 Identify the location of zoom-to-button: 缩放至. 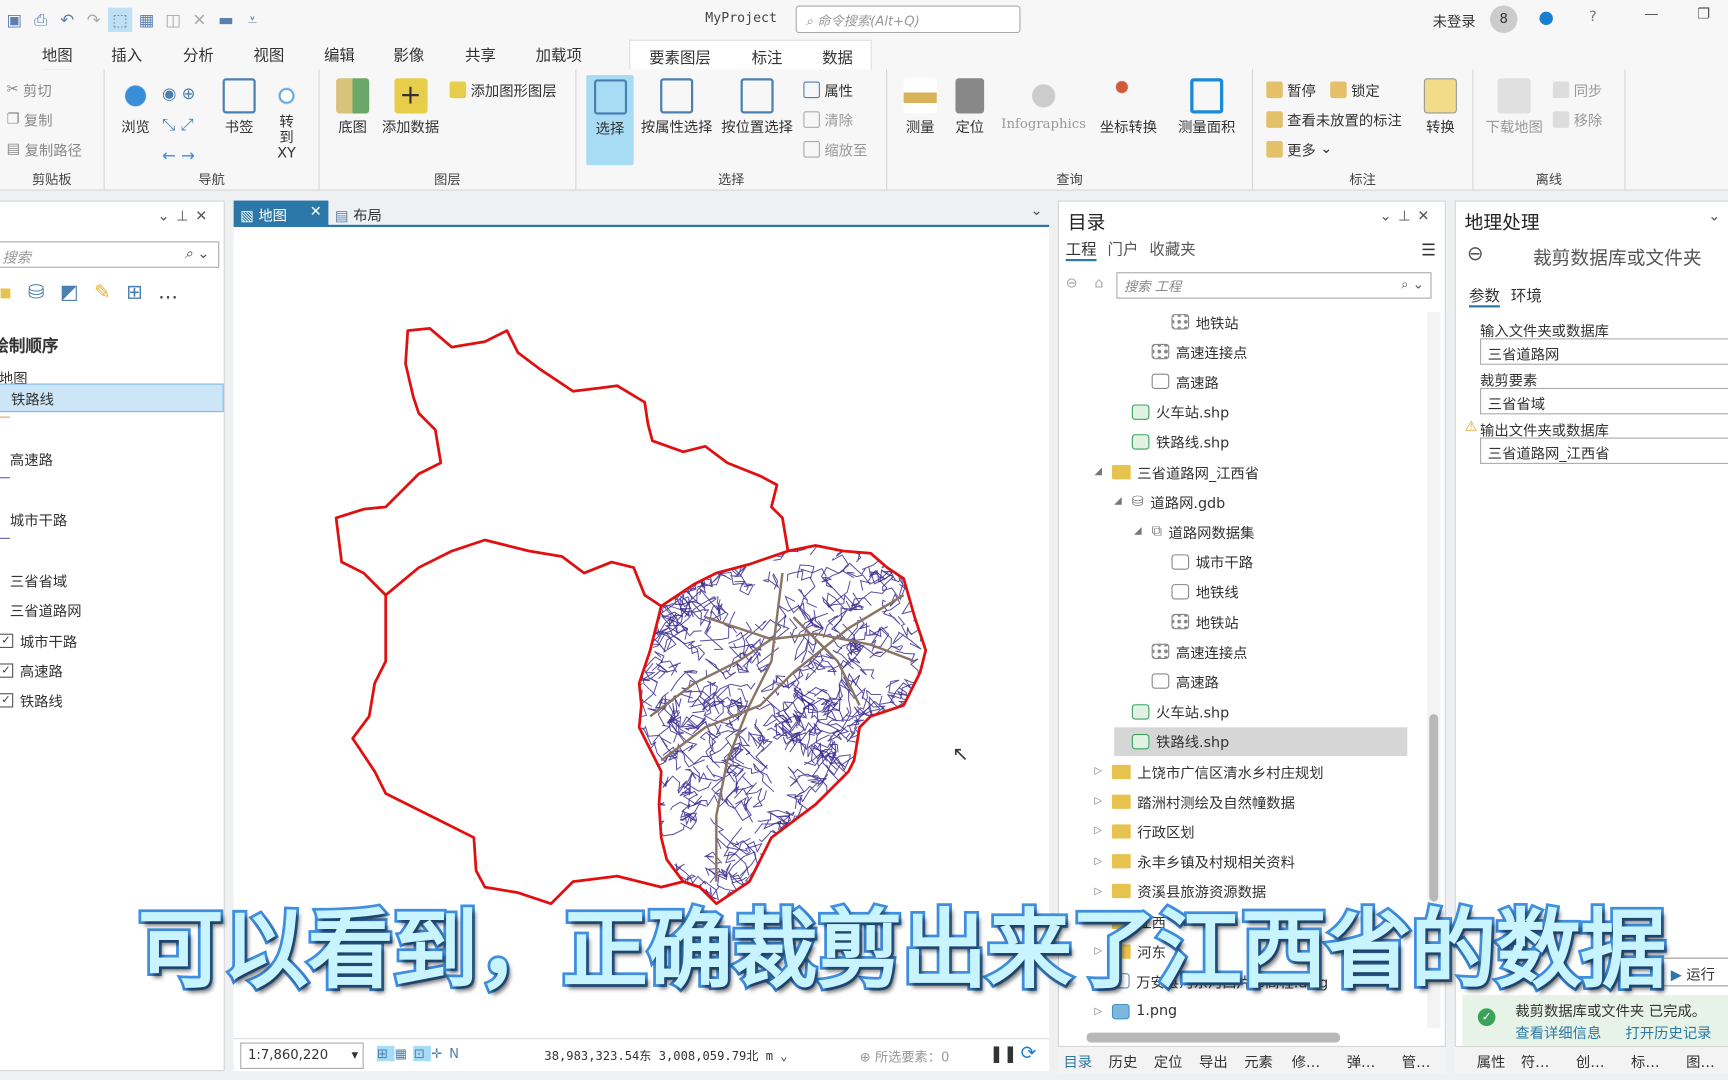
(835, 149).